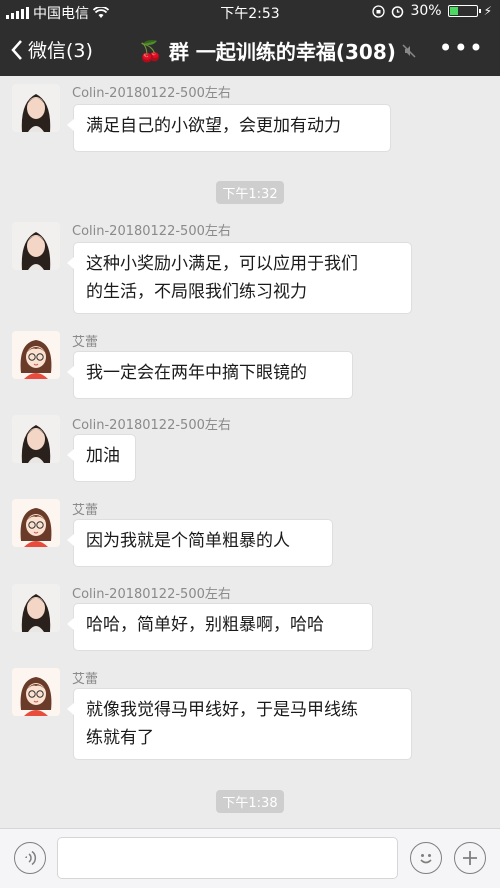 This screenshot has height=888, width=500. I want to click on timestamp: 下午1:38, so click(250, 801).